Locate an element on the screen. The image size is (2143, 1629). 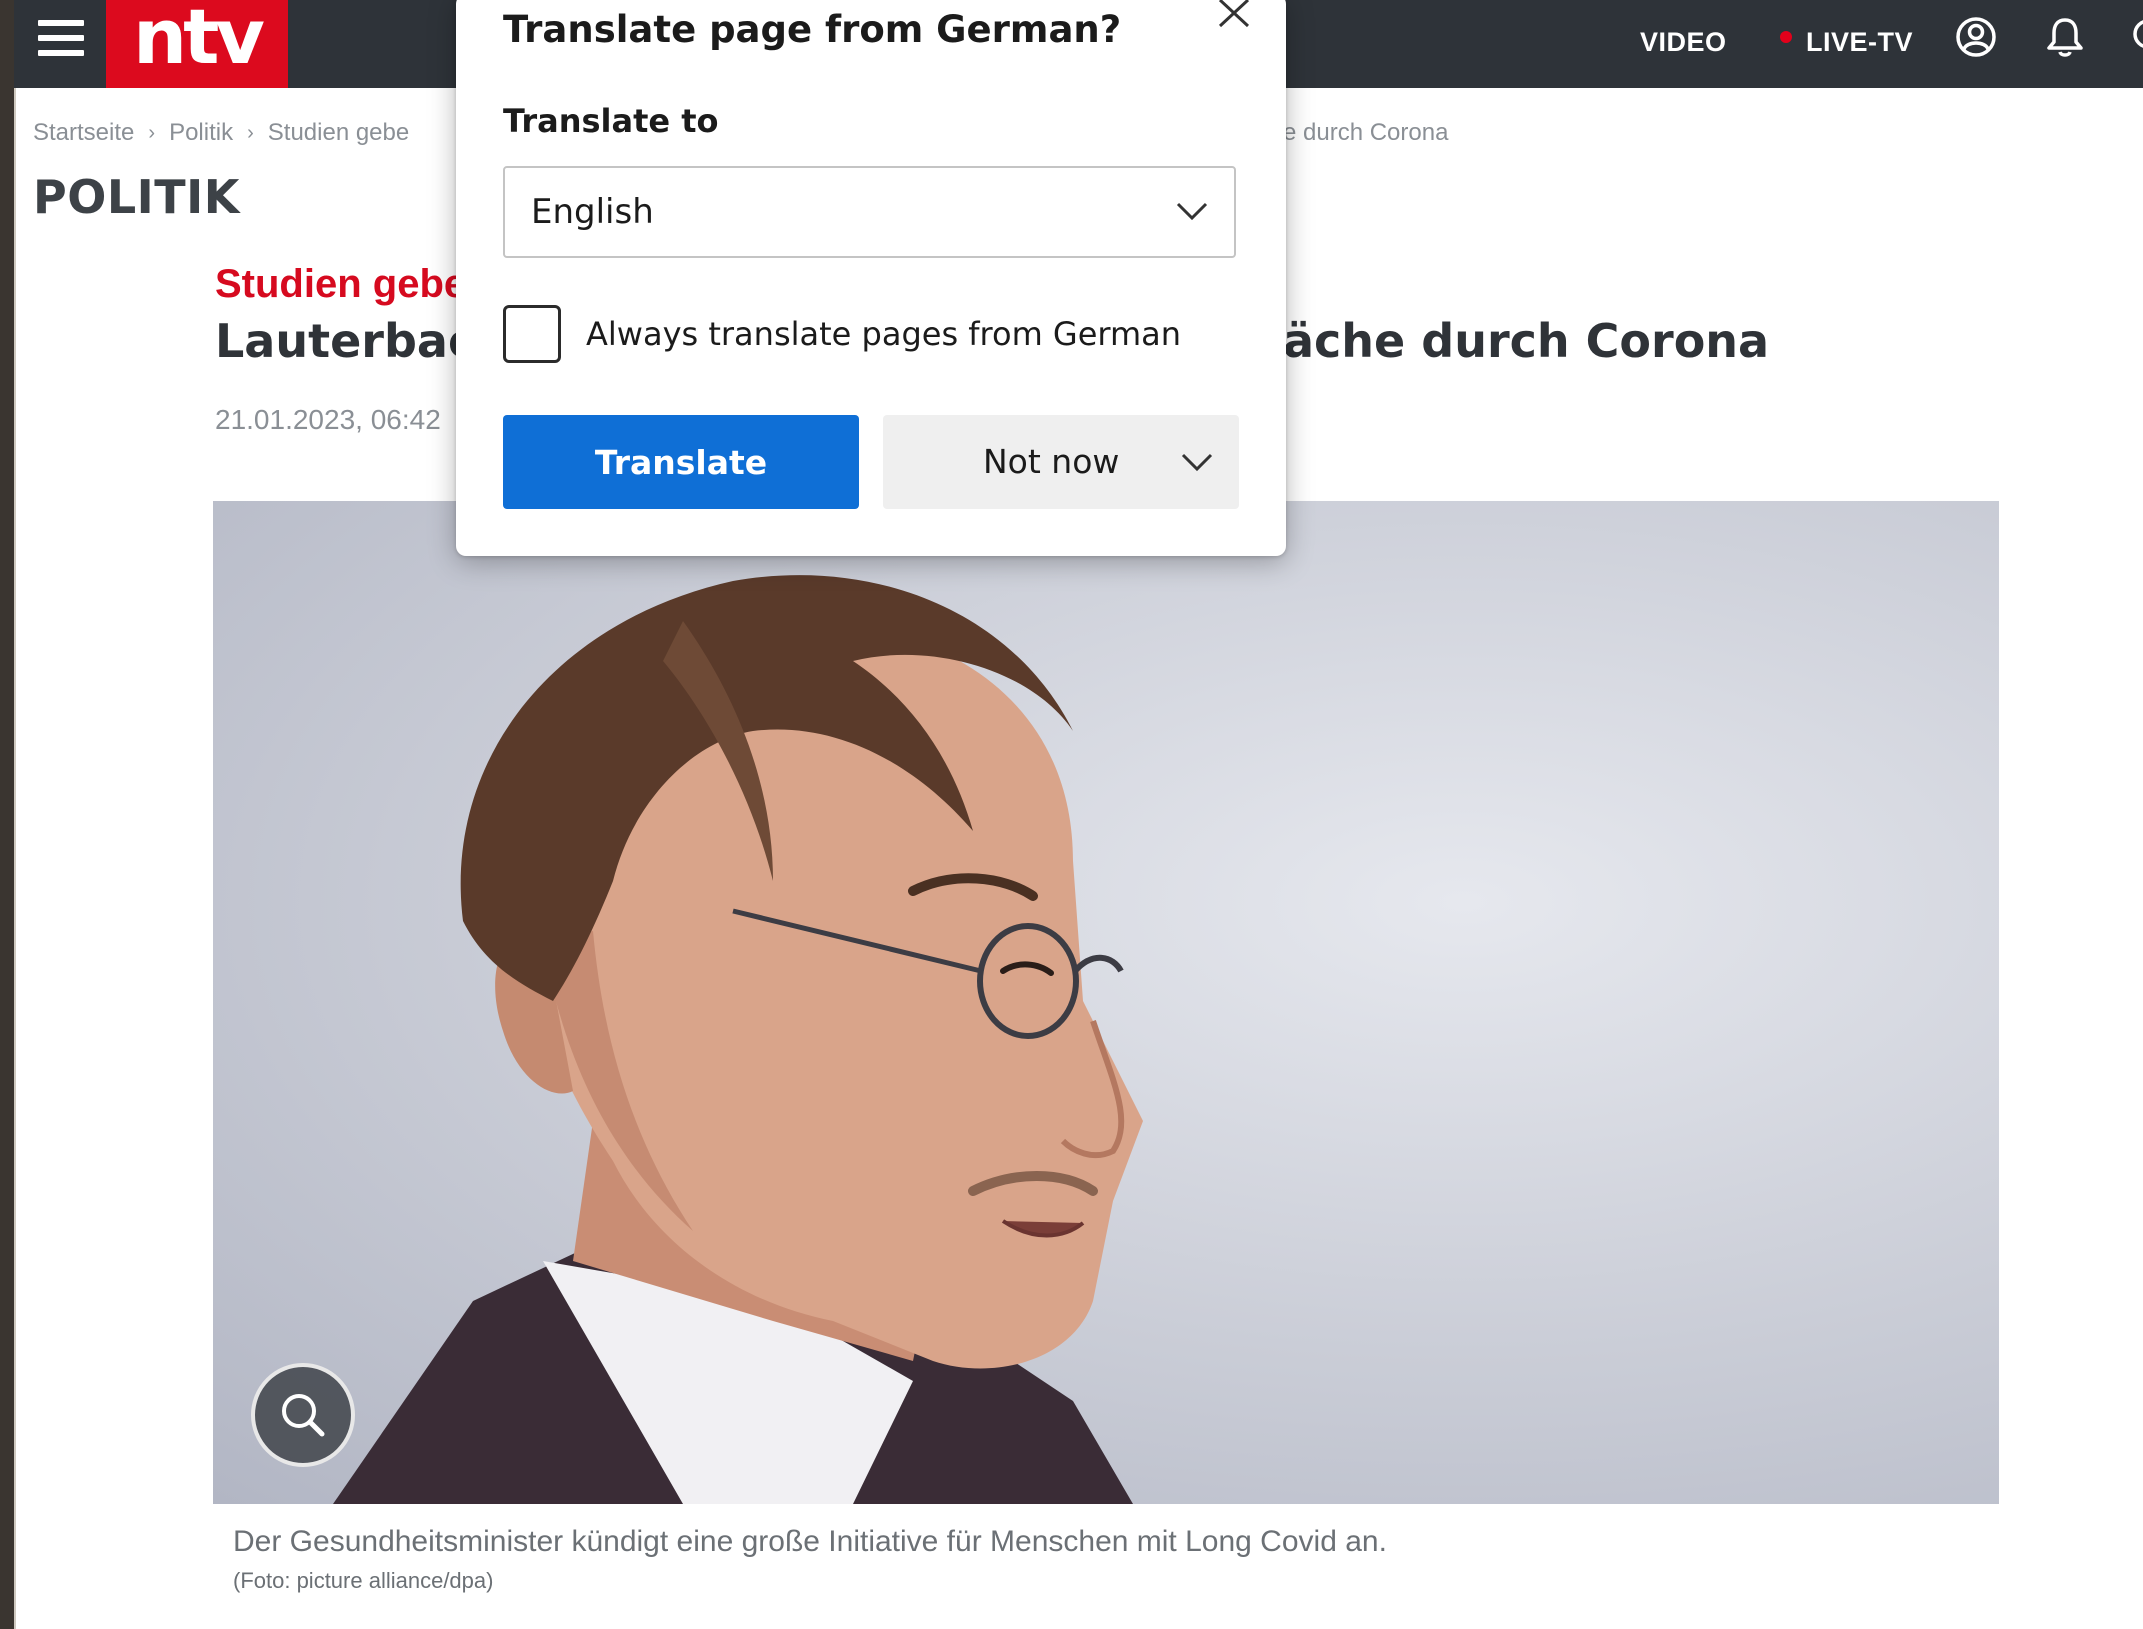
translate-to-label: Translate to is located at coordinates (611, 121).